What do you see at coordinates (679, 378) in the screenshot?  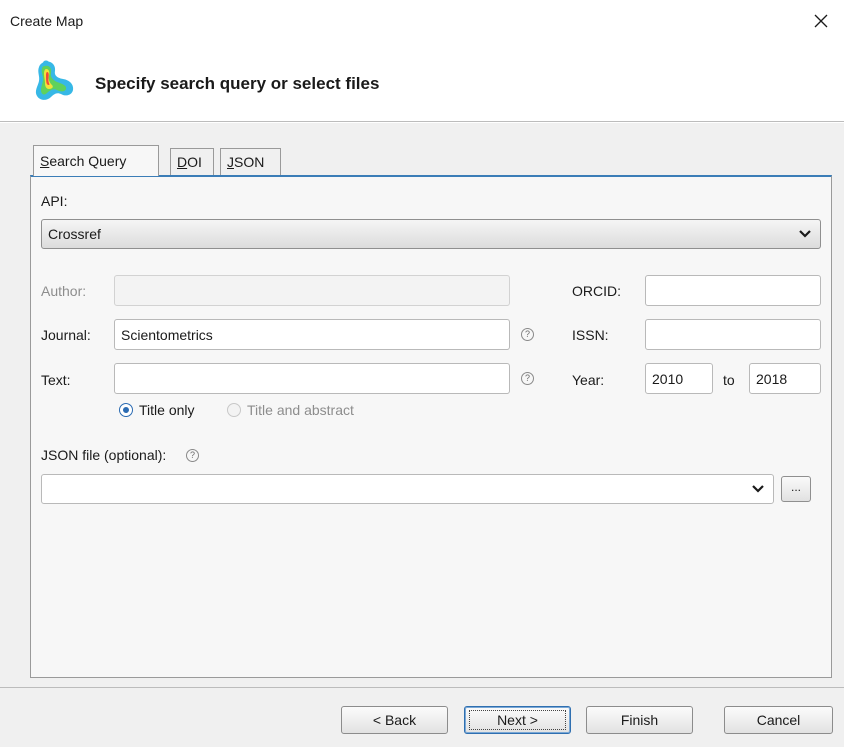 I see `year-from-input: 2010` at bounding box center [679, 378].